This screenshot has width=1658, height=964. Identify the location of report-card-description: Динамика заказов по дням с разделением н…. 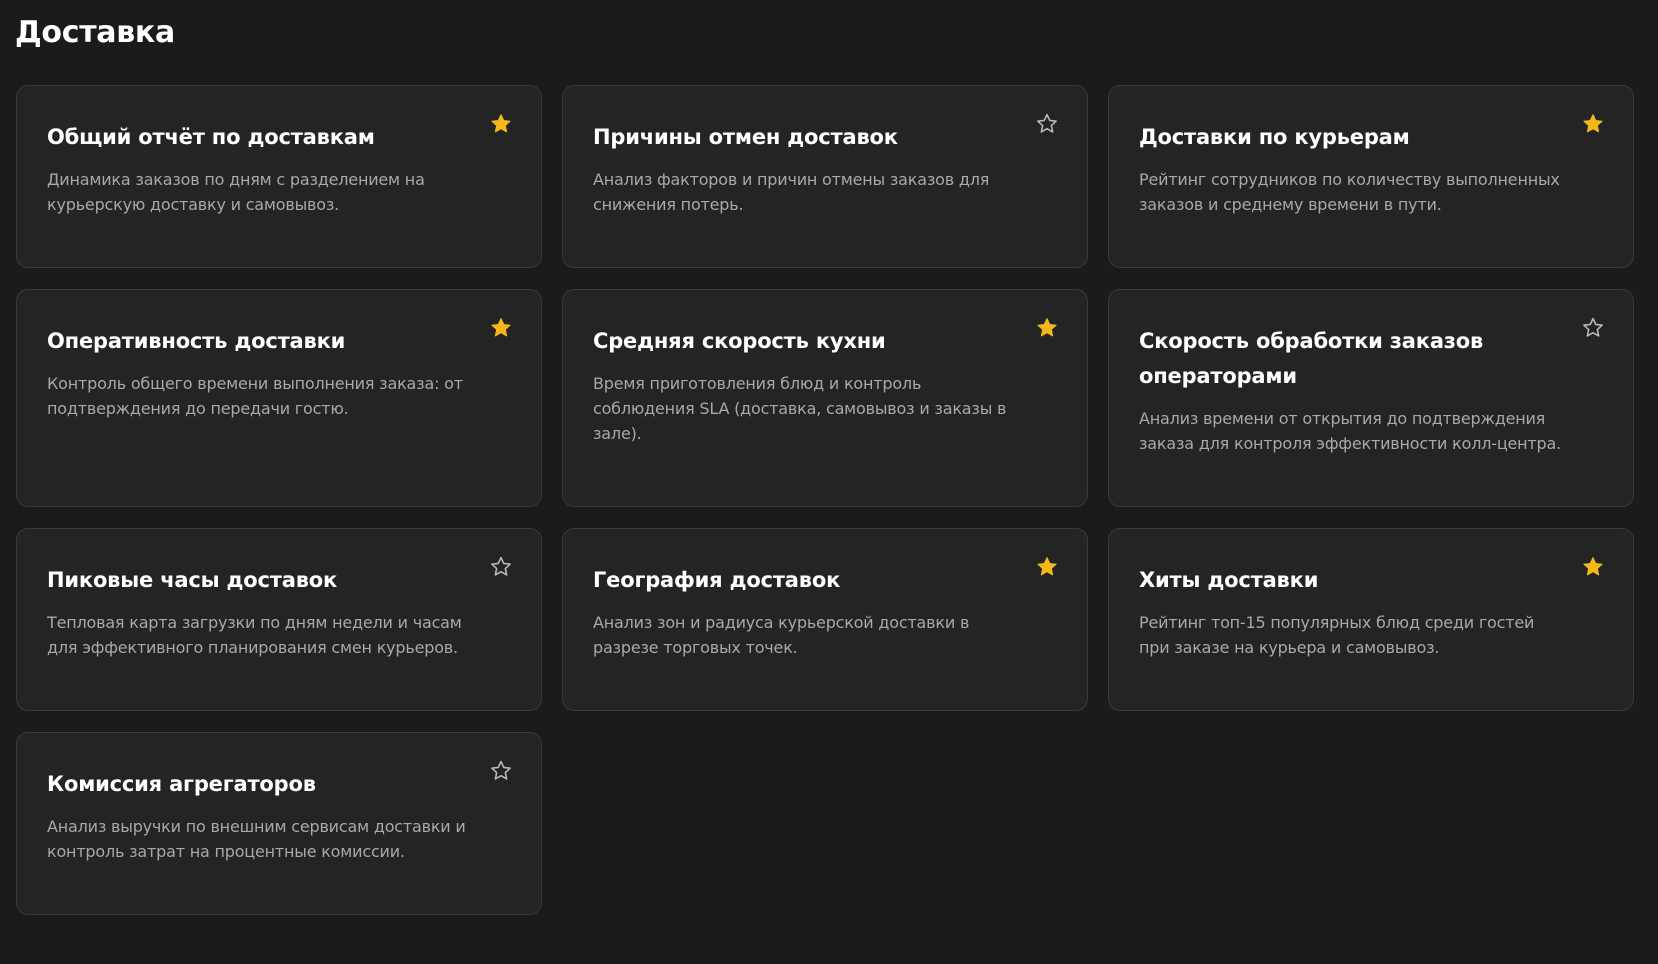
(236, 192).